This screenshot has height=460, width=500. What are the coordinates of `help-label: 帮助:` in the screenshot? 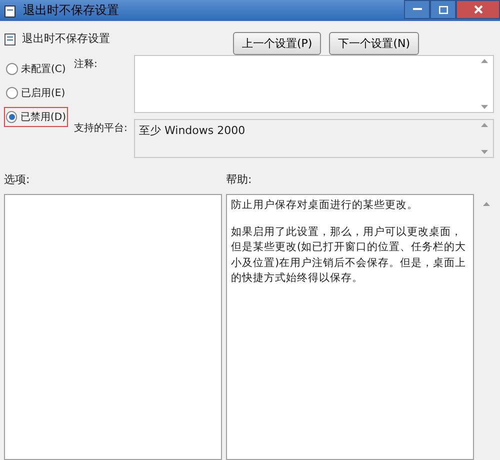 It's located at (239, 180).